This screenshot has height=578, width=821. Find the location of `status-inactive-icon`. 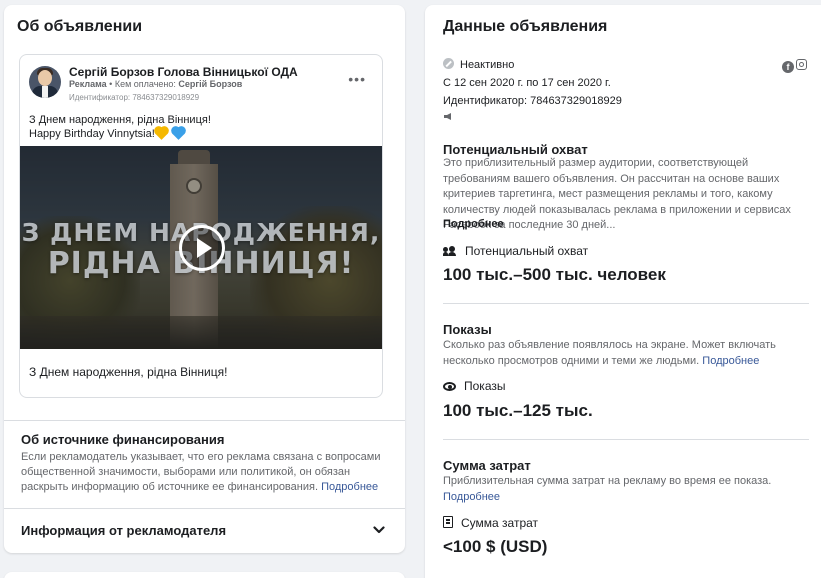

status-inactive-icon is located at coordinates (448, 63).